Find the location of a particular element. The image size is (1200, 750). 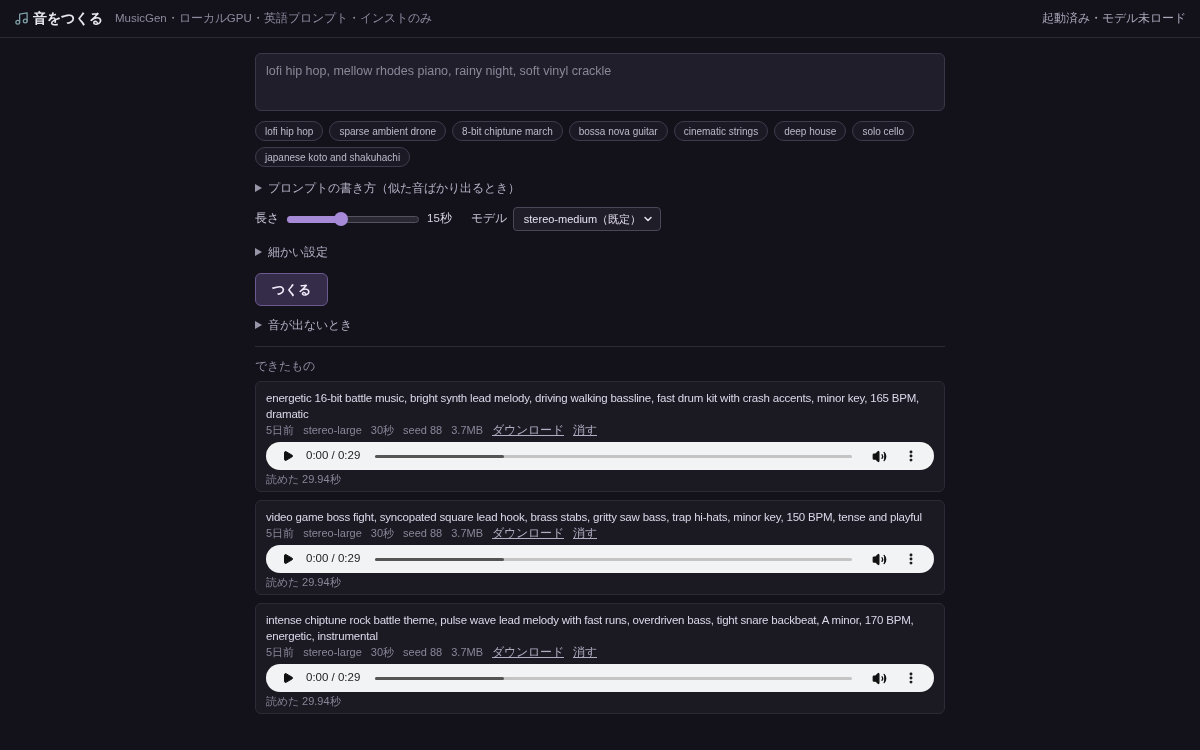

preset-chip: lofi hip hop is located at coordinates (289, 131).